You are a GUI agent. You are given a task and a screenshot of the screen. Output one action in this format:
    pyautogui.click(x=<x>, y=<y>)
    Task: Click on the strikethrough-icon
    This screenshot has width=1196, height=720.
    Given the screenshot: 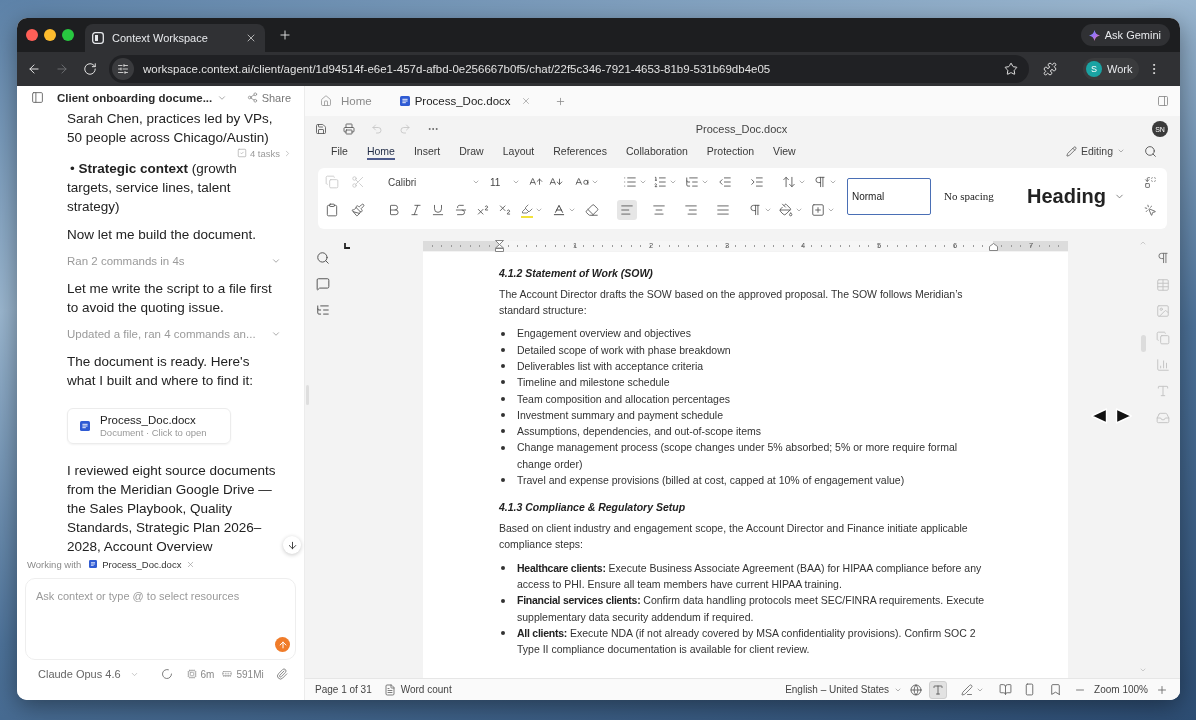 What is the action you would take?
    pyautogui.click(x=461, y=210)
    